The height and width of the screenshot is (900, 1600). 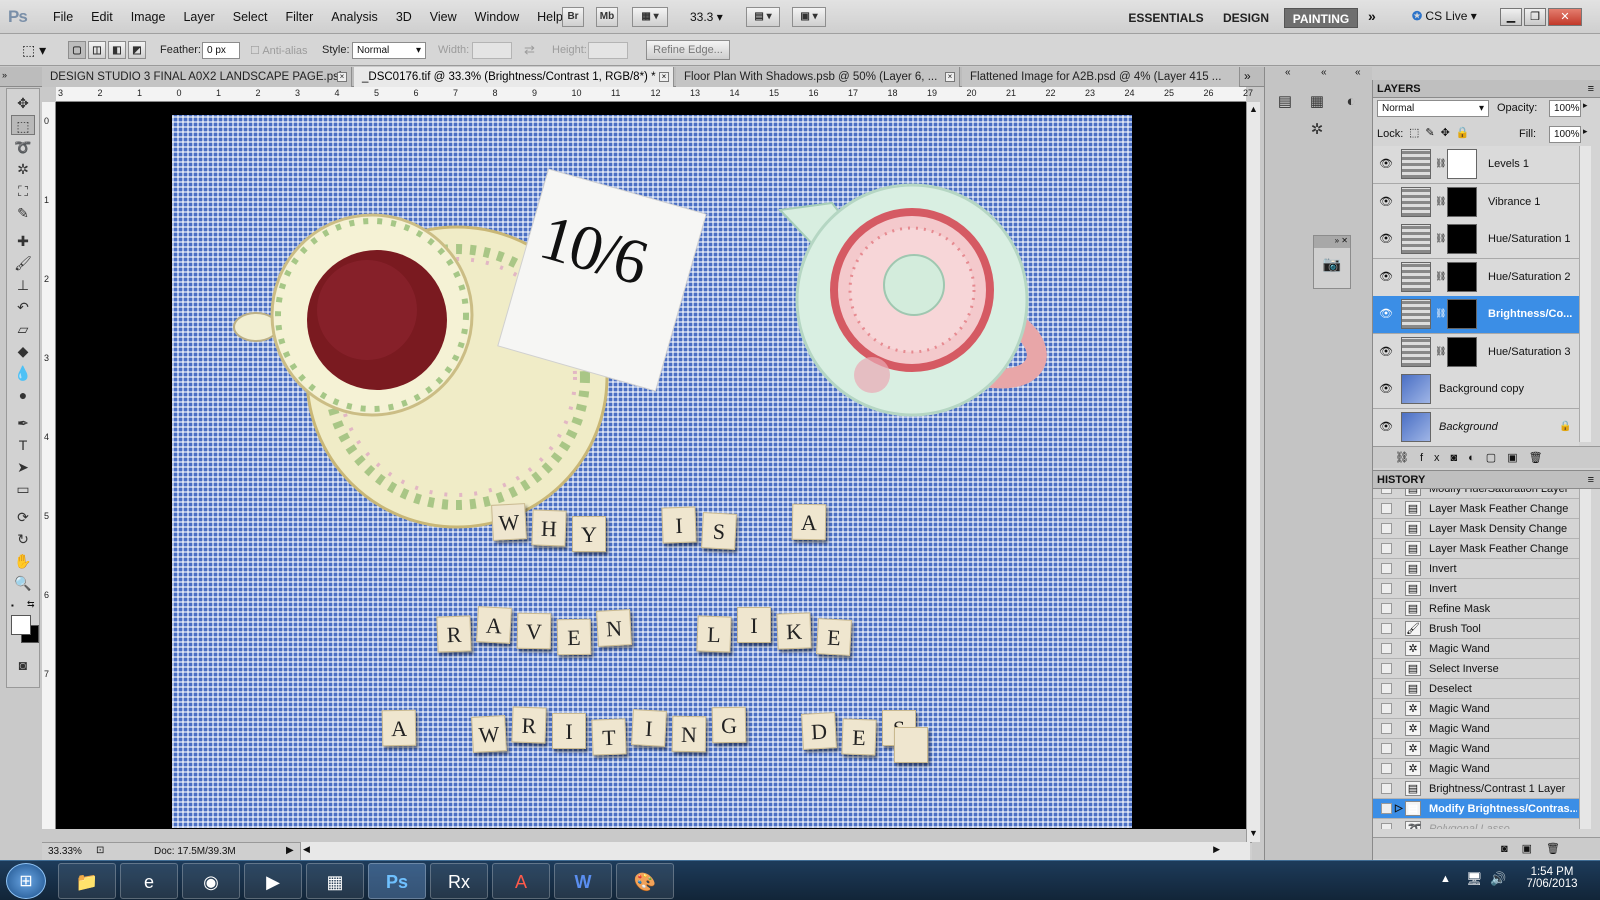 I want to click on history-item: 🖌 Brush Tool, so click(x=1476, y=629).